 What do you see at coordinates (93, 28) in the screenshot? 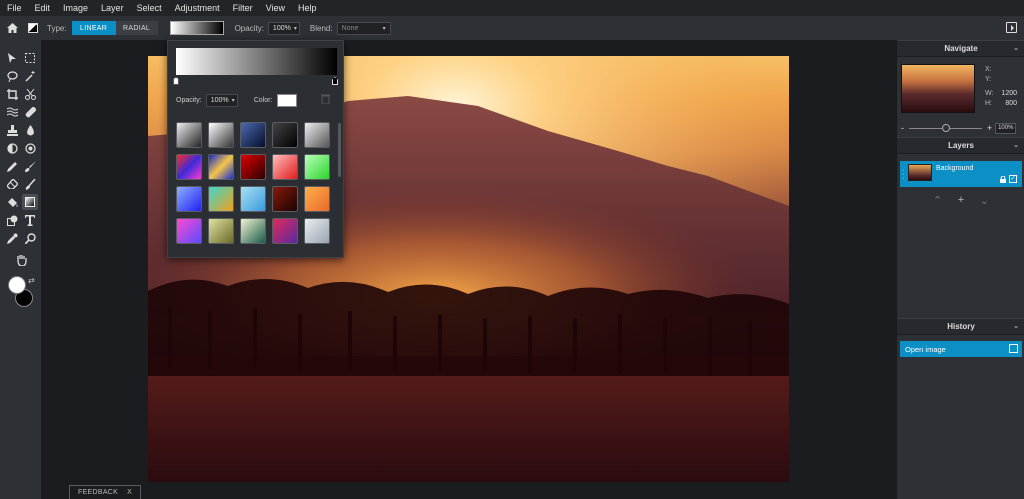
I see `type-linear-button: LINEAR` at bounding box center [93, 28].